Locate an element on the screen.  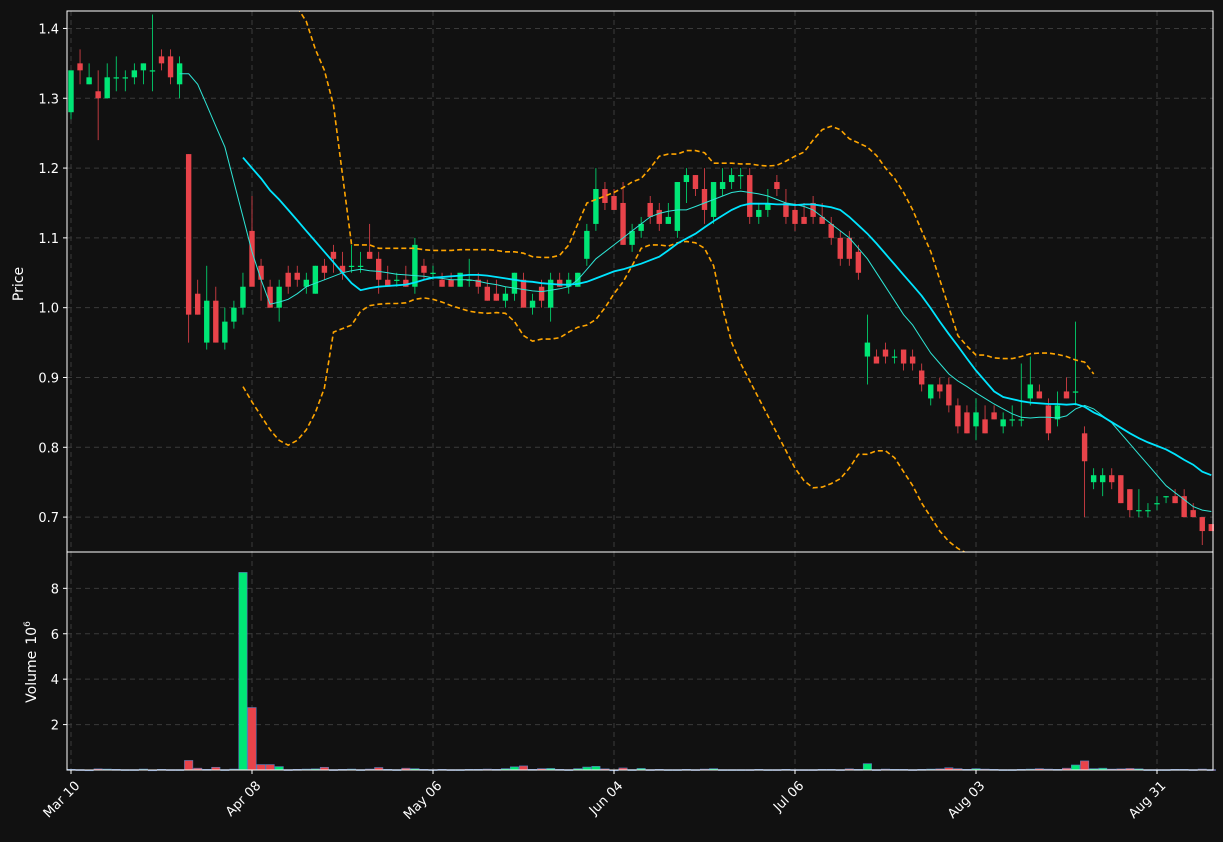
price-tick-label: 0.9 is located at coordinates (48, 378).